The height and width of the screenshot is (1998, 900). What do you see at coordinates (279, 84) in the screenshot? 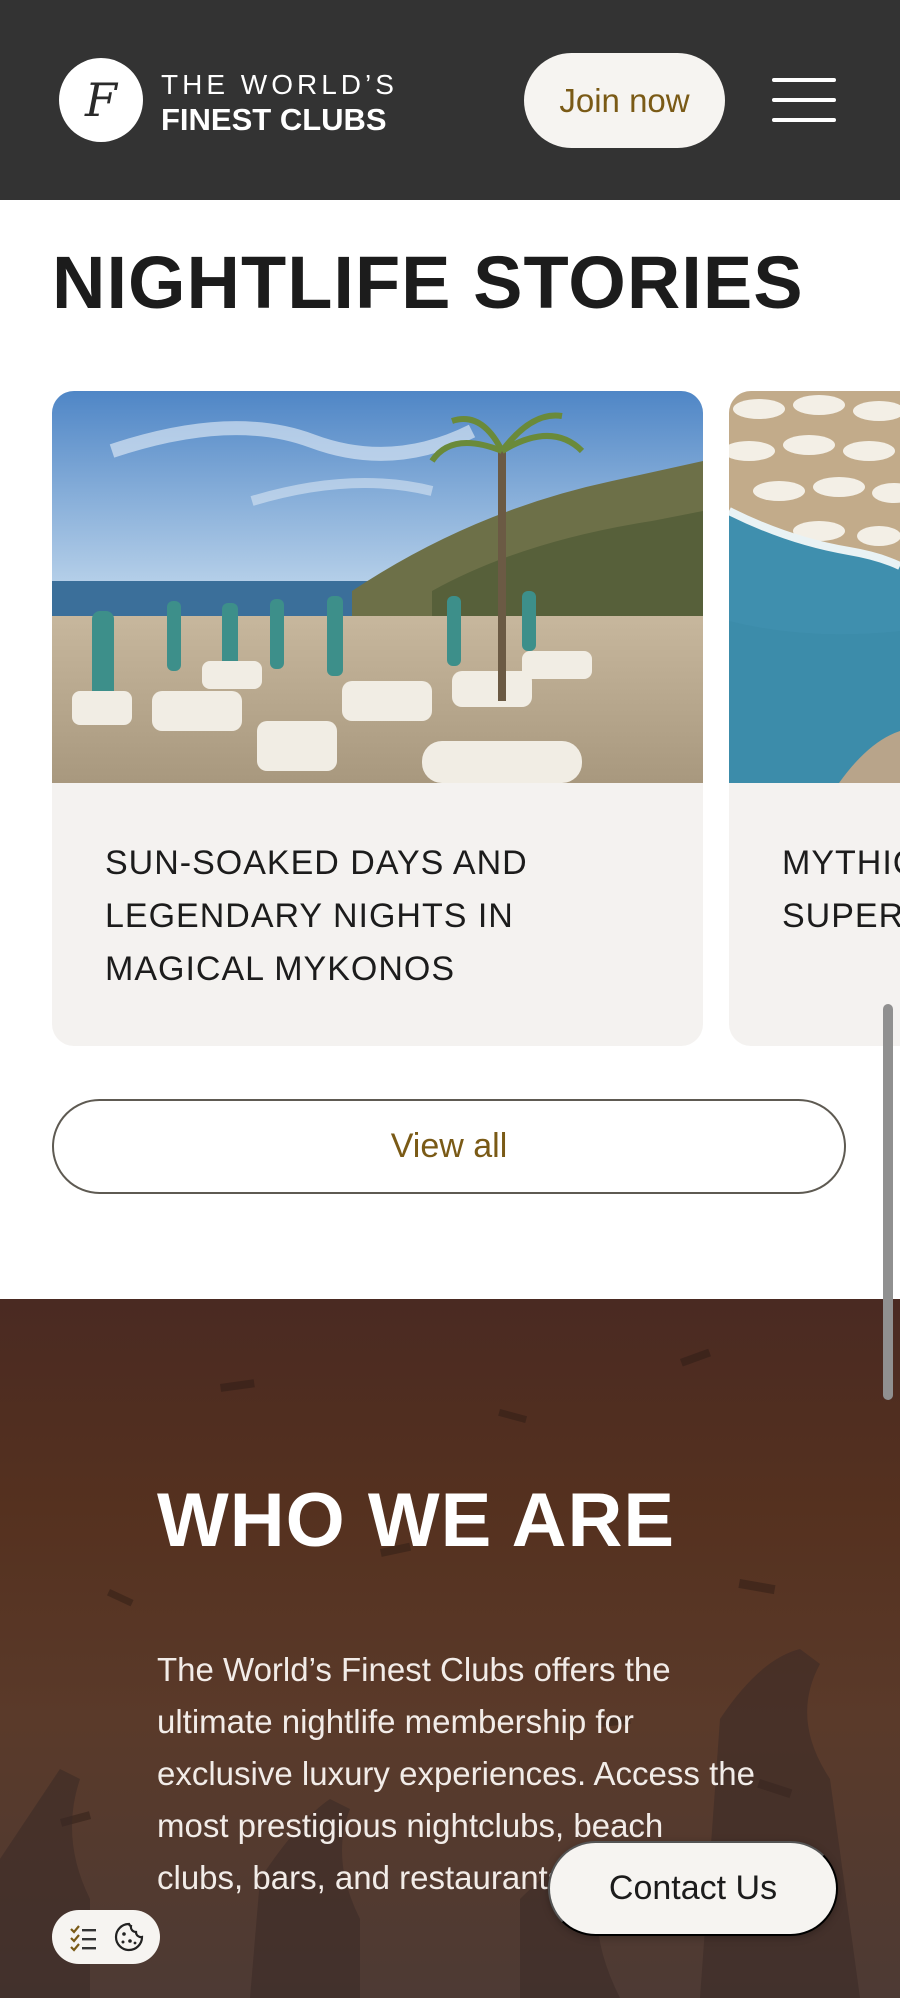
I see `logo-line-1: THE WORLD’S` at bounding box center [279, 84].